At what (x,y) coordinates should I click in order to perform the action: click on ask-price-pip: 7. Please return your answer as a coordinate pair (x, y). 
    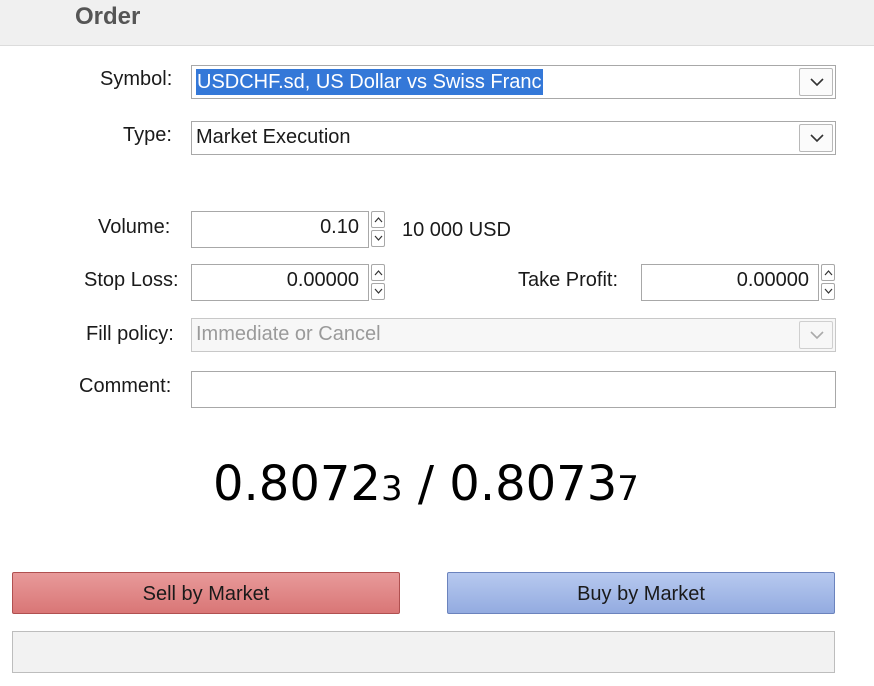
    Looking at the image, I should click on (628, 489).